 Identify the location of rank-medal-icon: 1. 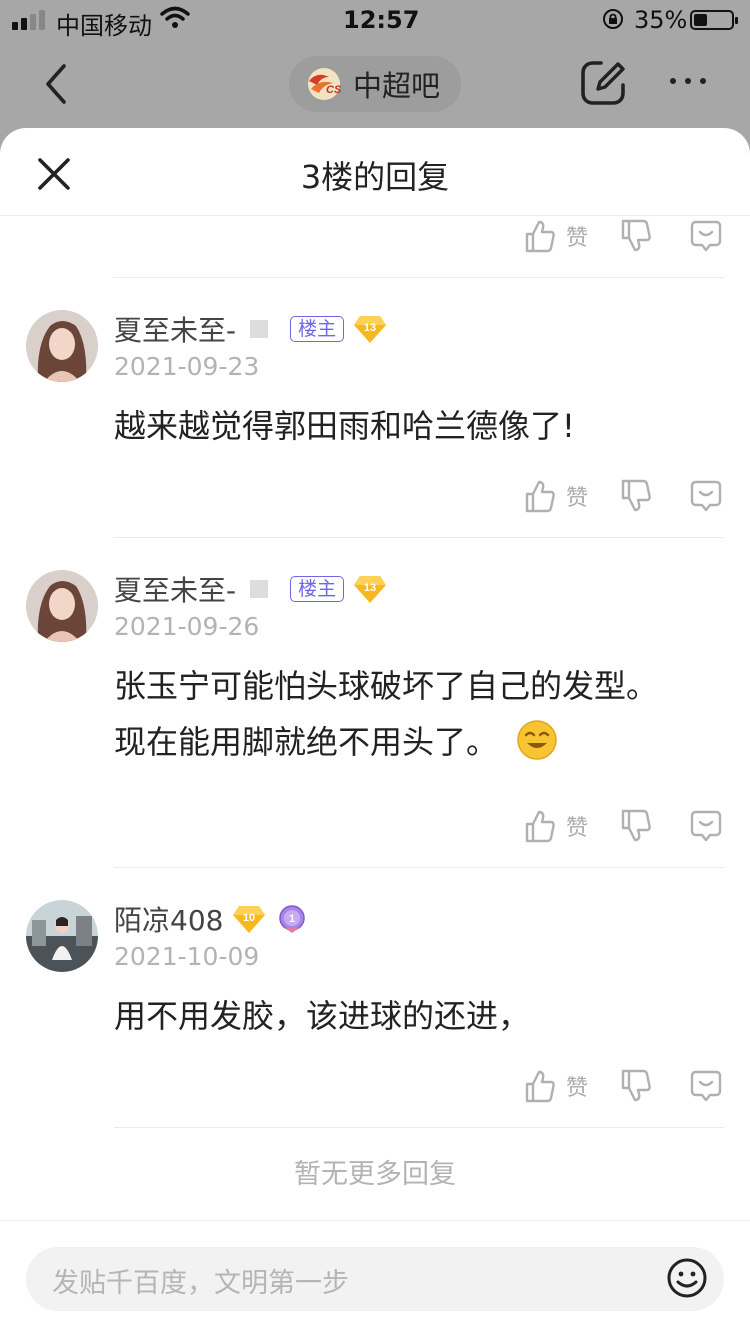
(292, 919).